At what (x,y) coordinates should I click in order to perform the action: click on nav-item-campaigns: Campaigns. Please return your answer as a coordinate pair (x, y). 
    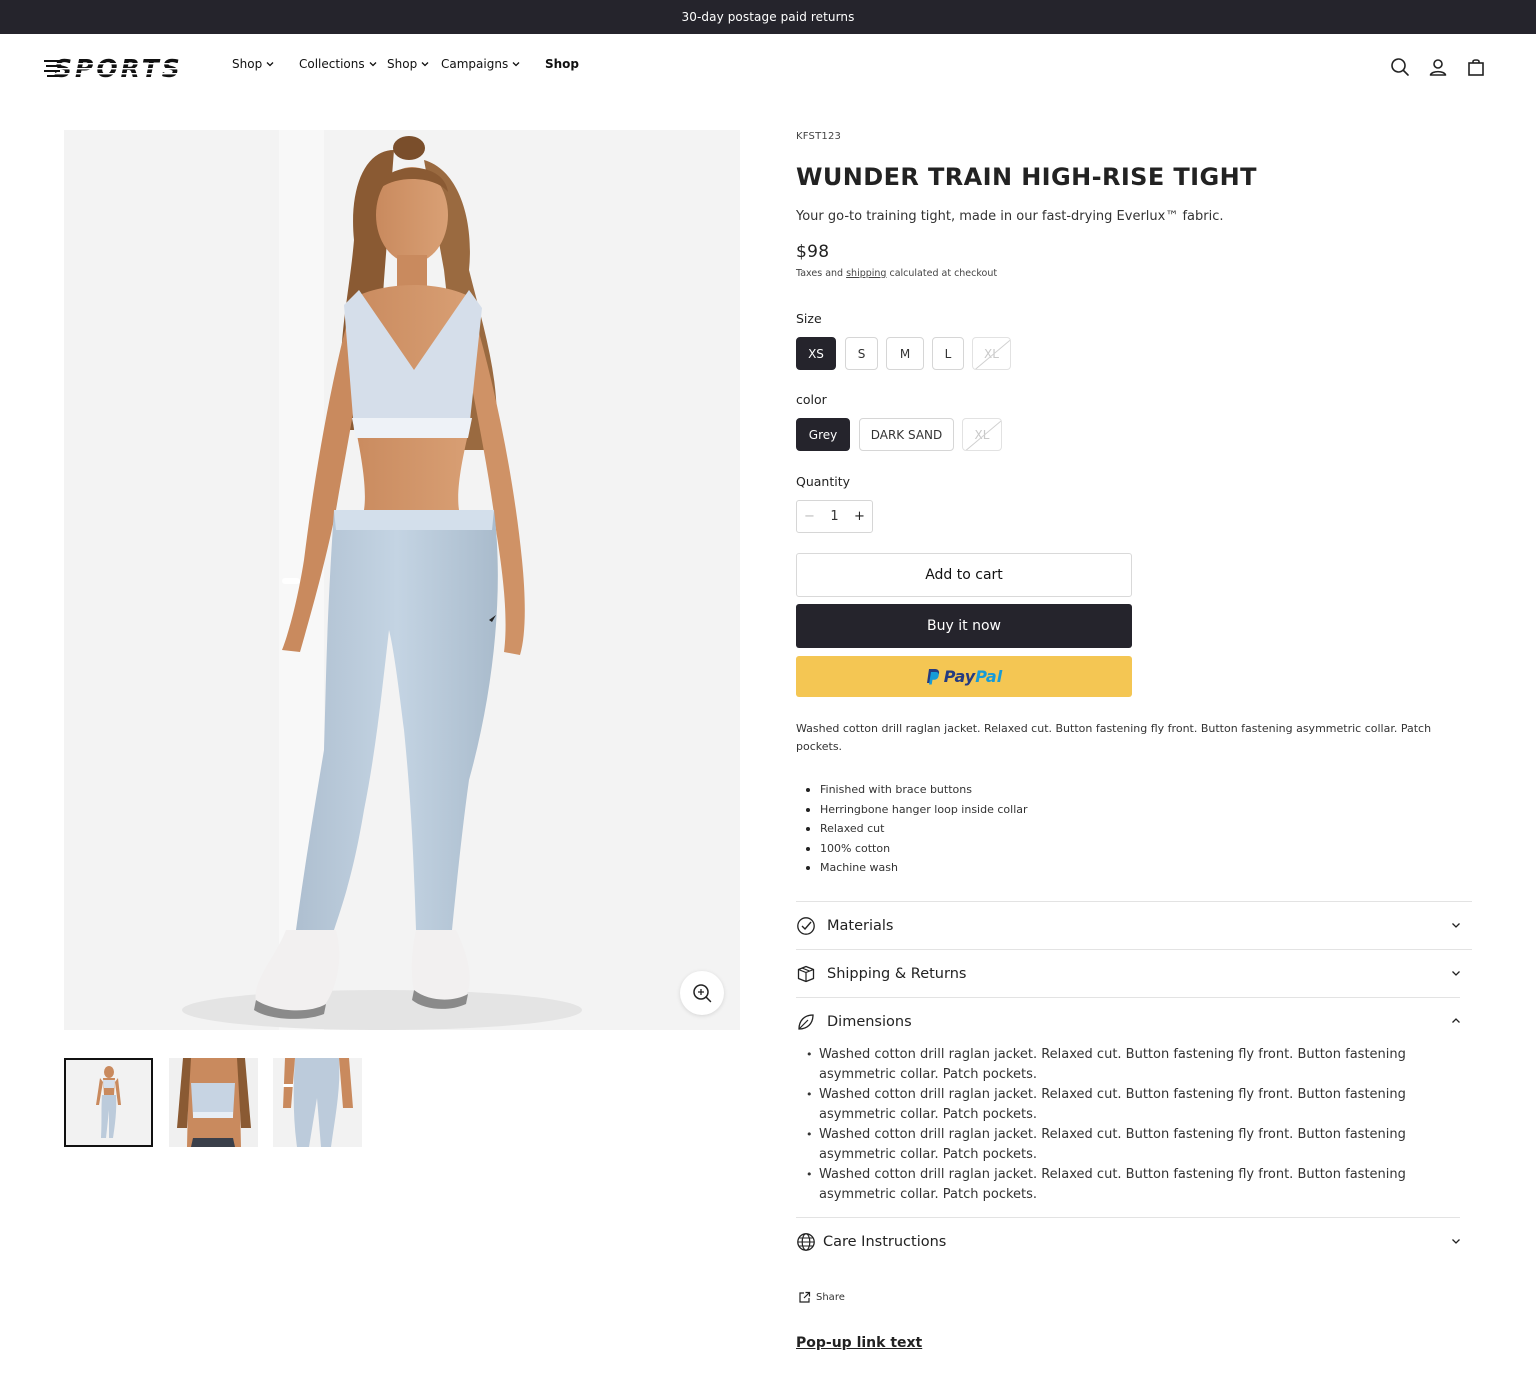
    Looking at the image, I should click on (481, 64).